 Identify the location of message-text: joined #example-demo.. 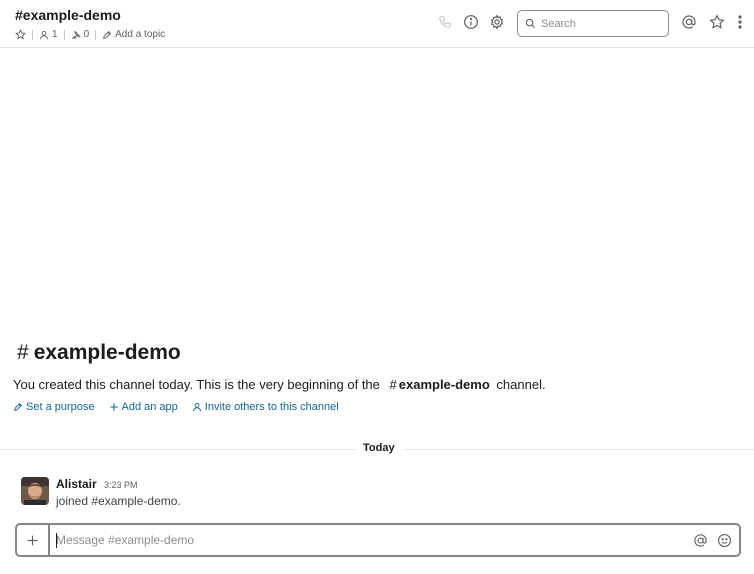
(118, 501).